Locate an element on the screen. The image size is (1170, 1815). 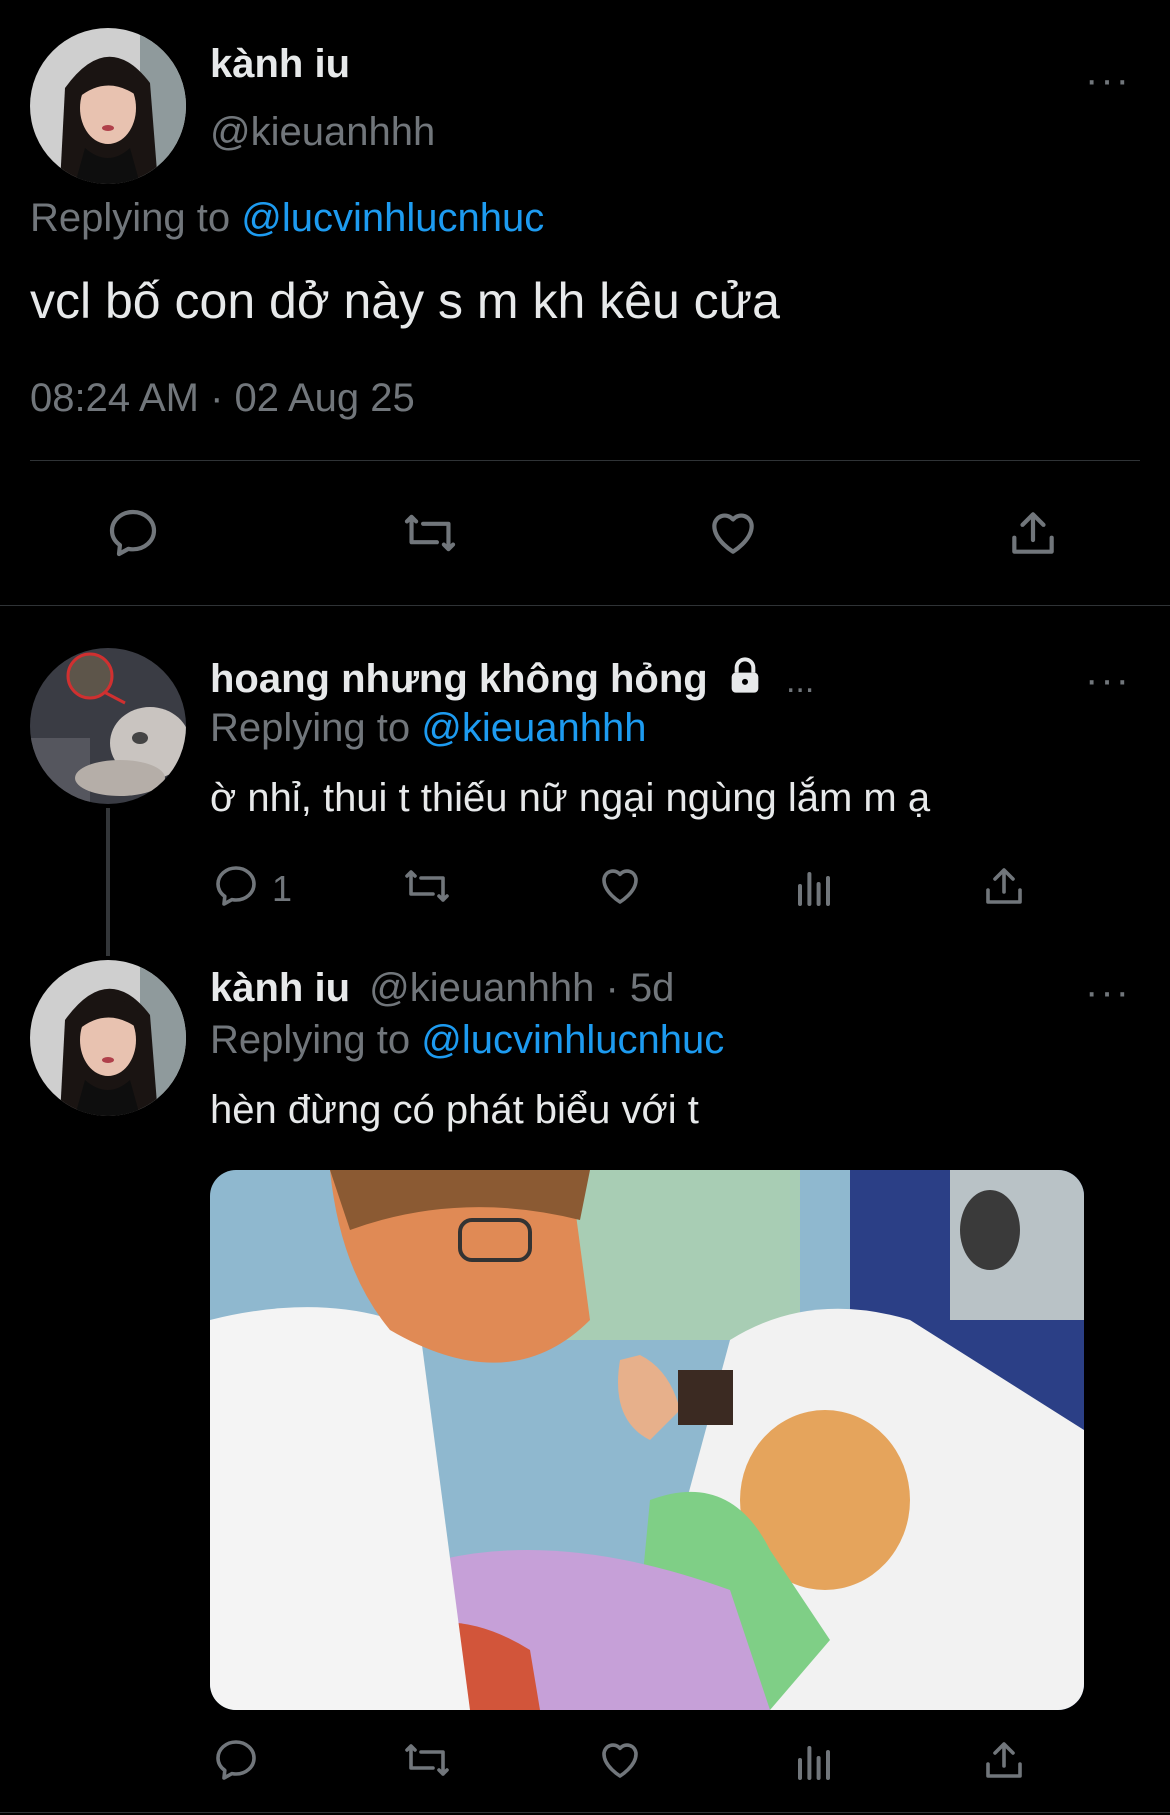
tweet-header: kành iu @kieuanhhh · 5d is located at coordinates (442, 988).